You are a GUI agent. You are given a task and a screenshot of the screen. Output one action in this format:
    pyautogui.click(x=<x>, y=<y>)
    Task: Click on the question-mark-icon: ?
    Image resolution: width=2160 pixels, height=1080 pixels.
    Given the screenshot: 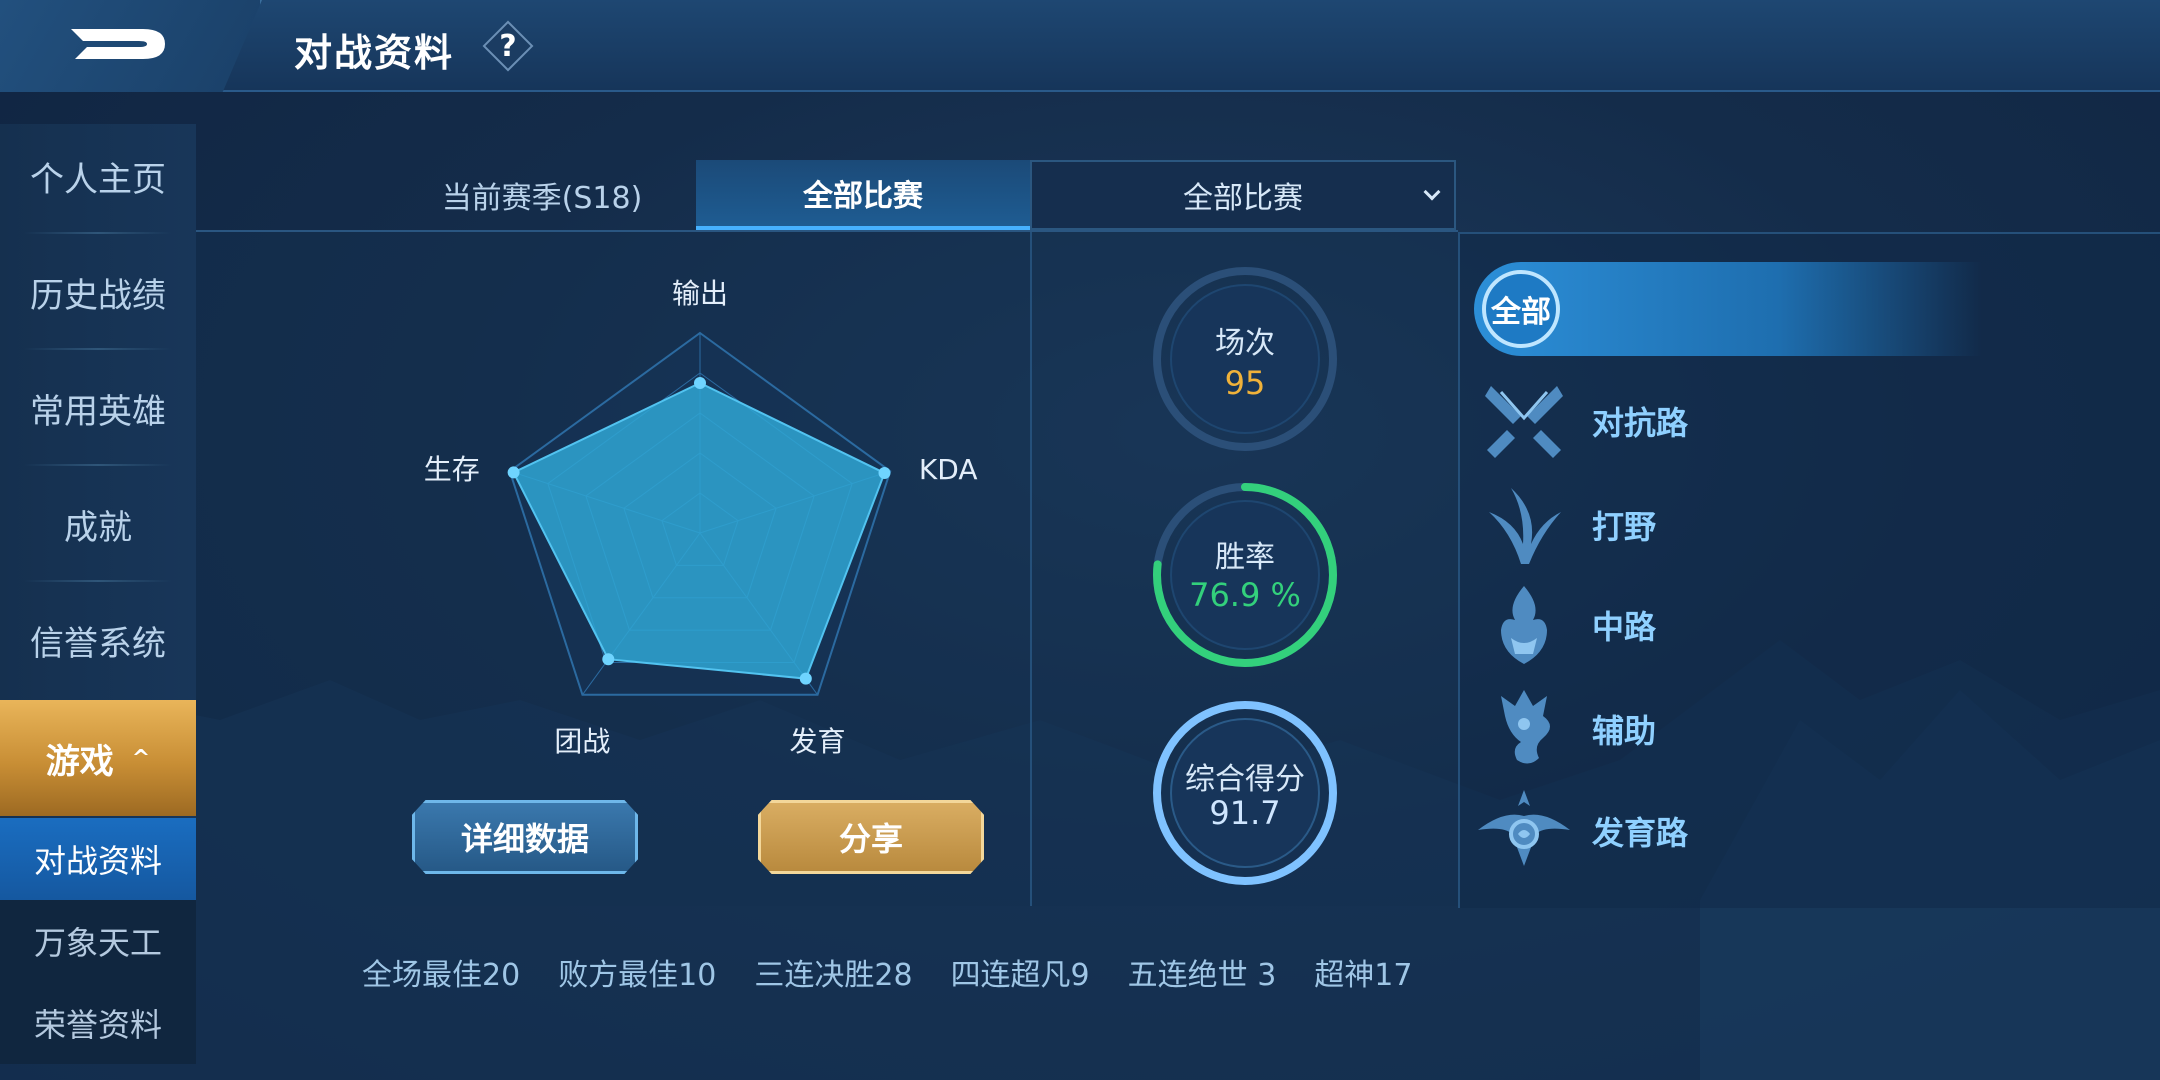 What is the action you would take?
    pyautogui.click(x=508, y=46)
    